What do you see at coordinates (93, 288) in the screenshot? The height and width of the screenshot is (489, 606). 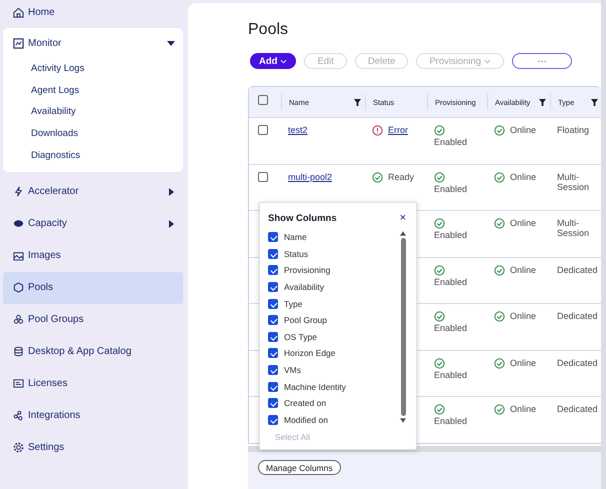 I see `sidebar-item: Pools` at bounding box center [93, 288].